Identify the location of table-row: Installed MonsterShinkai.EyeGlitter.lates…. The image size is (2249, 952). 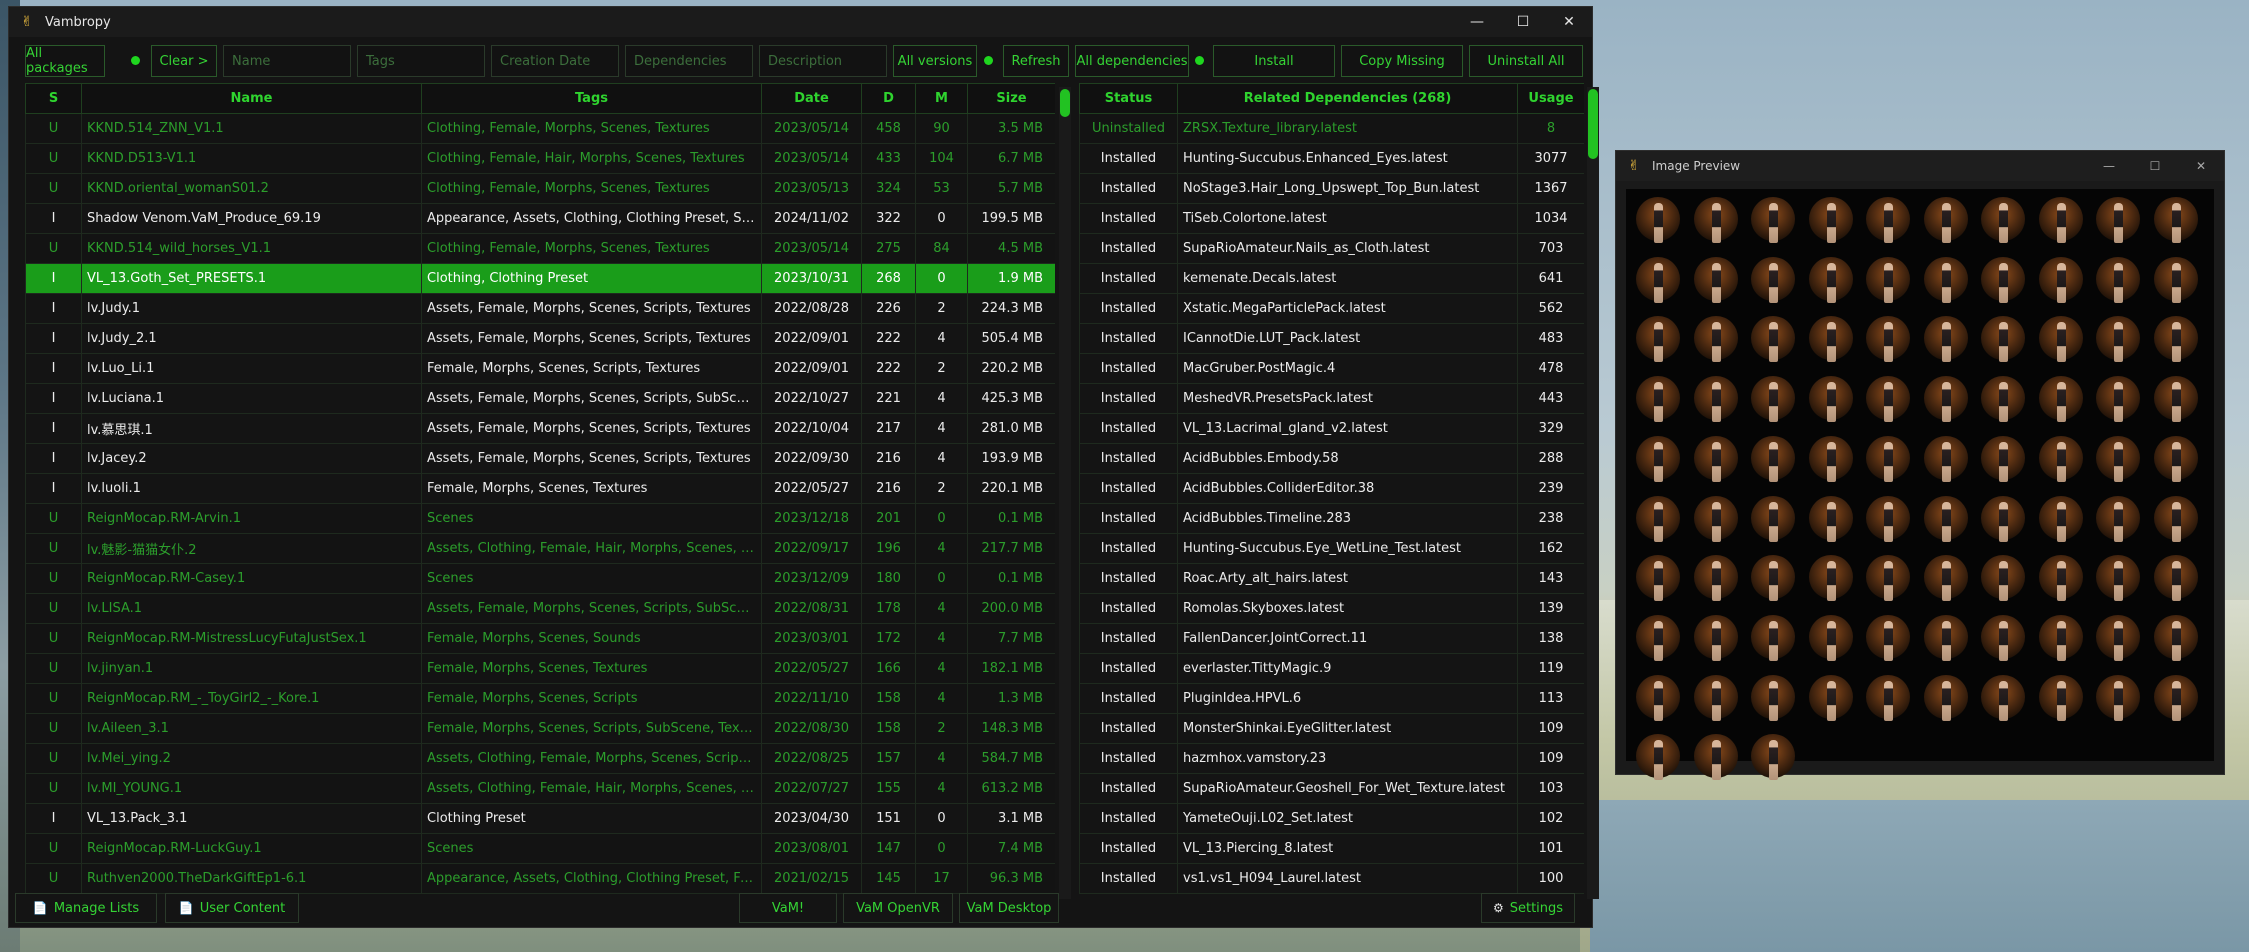
(1331, 728).